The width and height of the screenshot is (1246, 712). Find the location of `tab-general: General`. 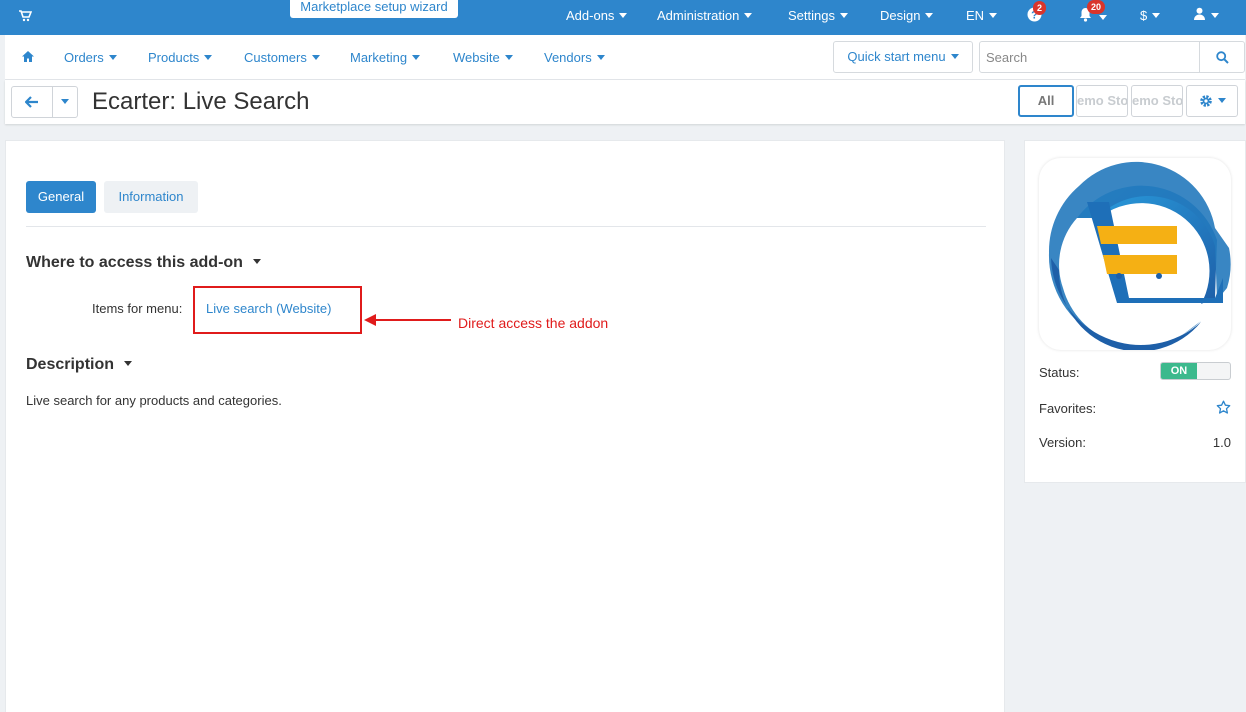

tab-general: General is located at coordinates (61, 197).